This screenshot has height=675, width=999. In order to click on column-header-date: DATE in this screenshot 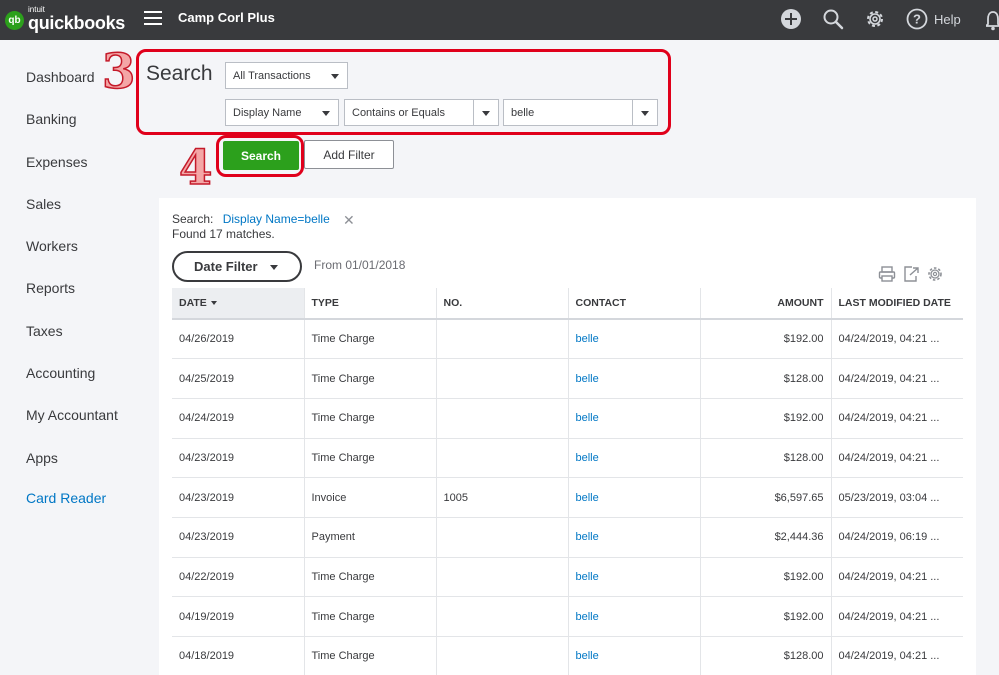, I will do `click(238, 304)`.